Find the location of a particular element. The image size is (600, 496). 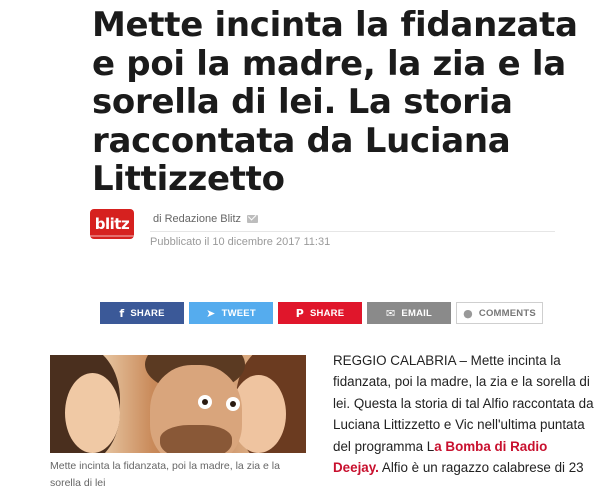

comments-button: ● COMMENTS is located at coordinates (499, 313).